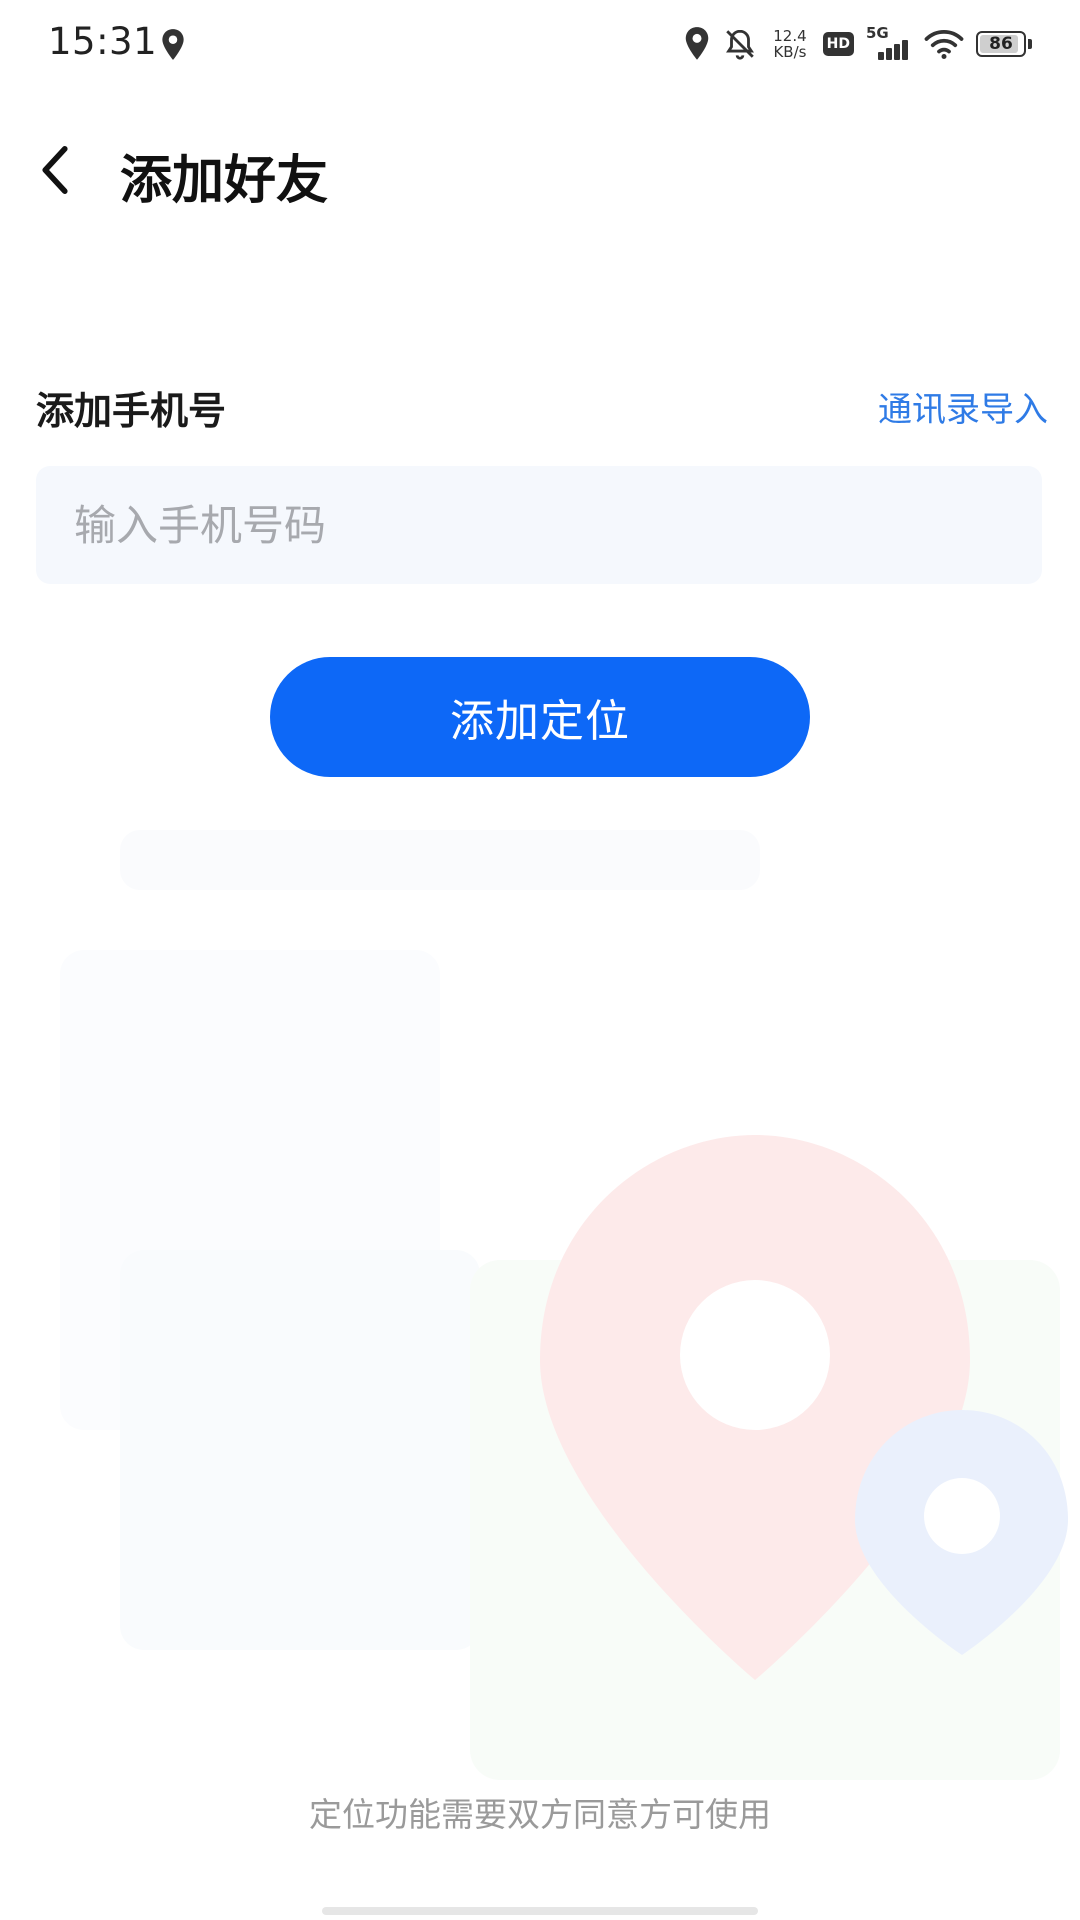 This screenshot has height=1920, width=1080. Describe the element at coordinates (790, 52) in the screenshot. I see `network-speed-unit: KB/s` at that location.